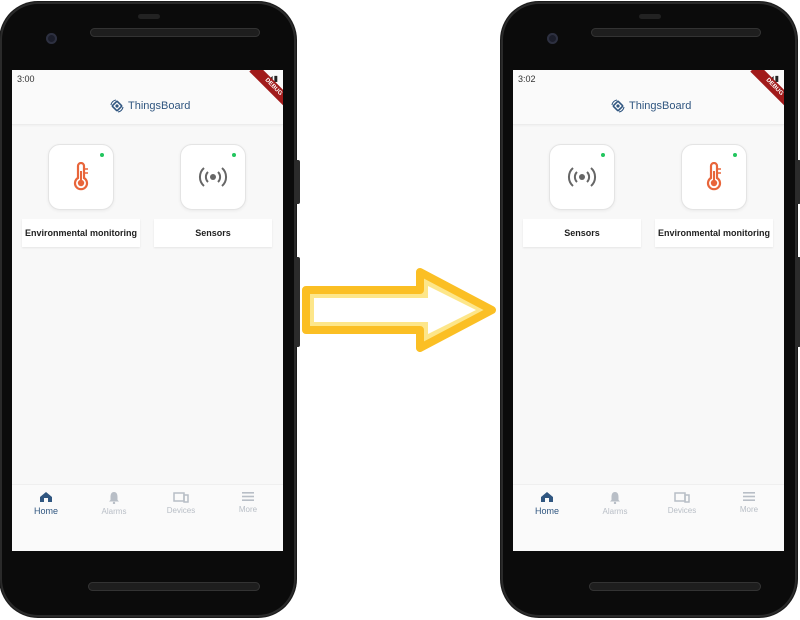 This screenshot has height=620, width=800. Describe the element at coordinates (147, 190) in the screenshot. I see `dashboard-grid: Environmental monitoring Sensors` at that location.